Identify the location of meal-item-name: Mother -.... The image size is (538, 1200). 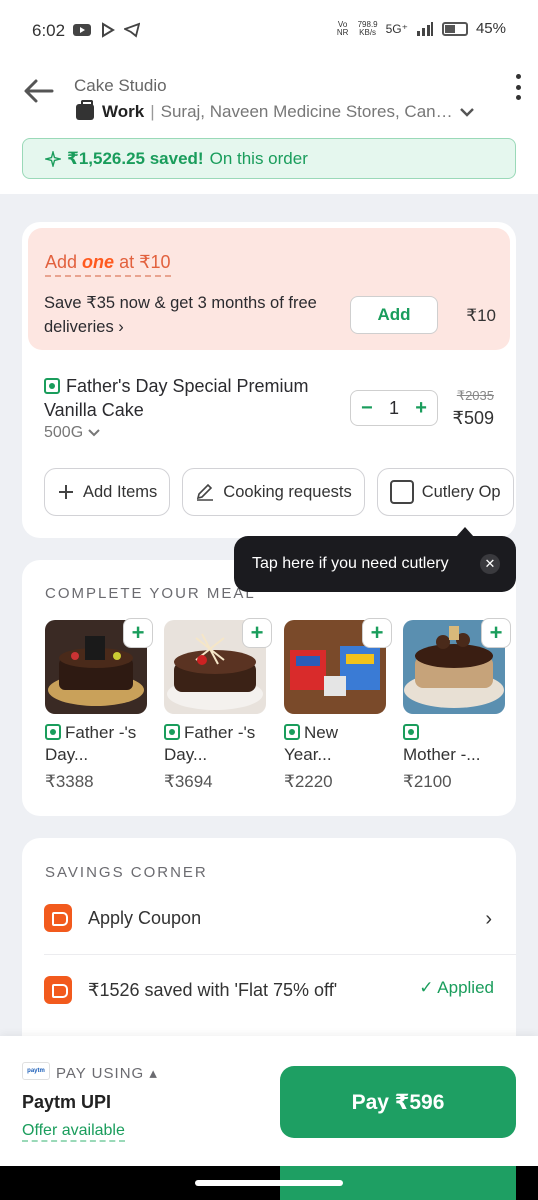
(454, 744).